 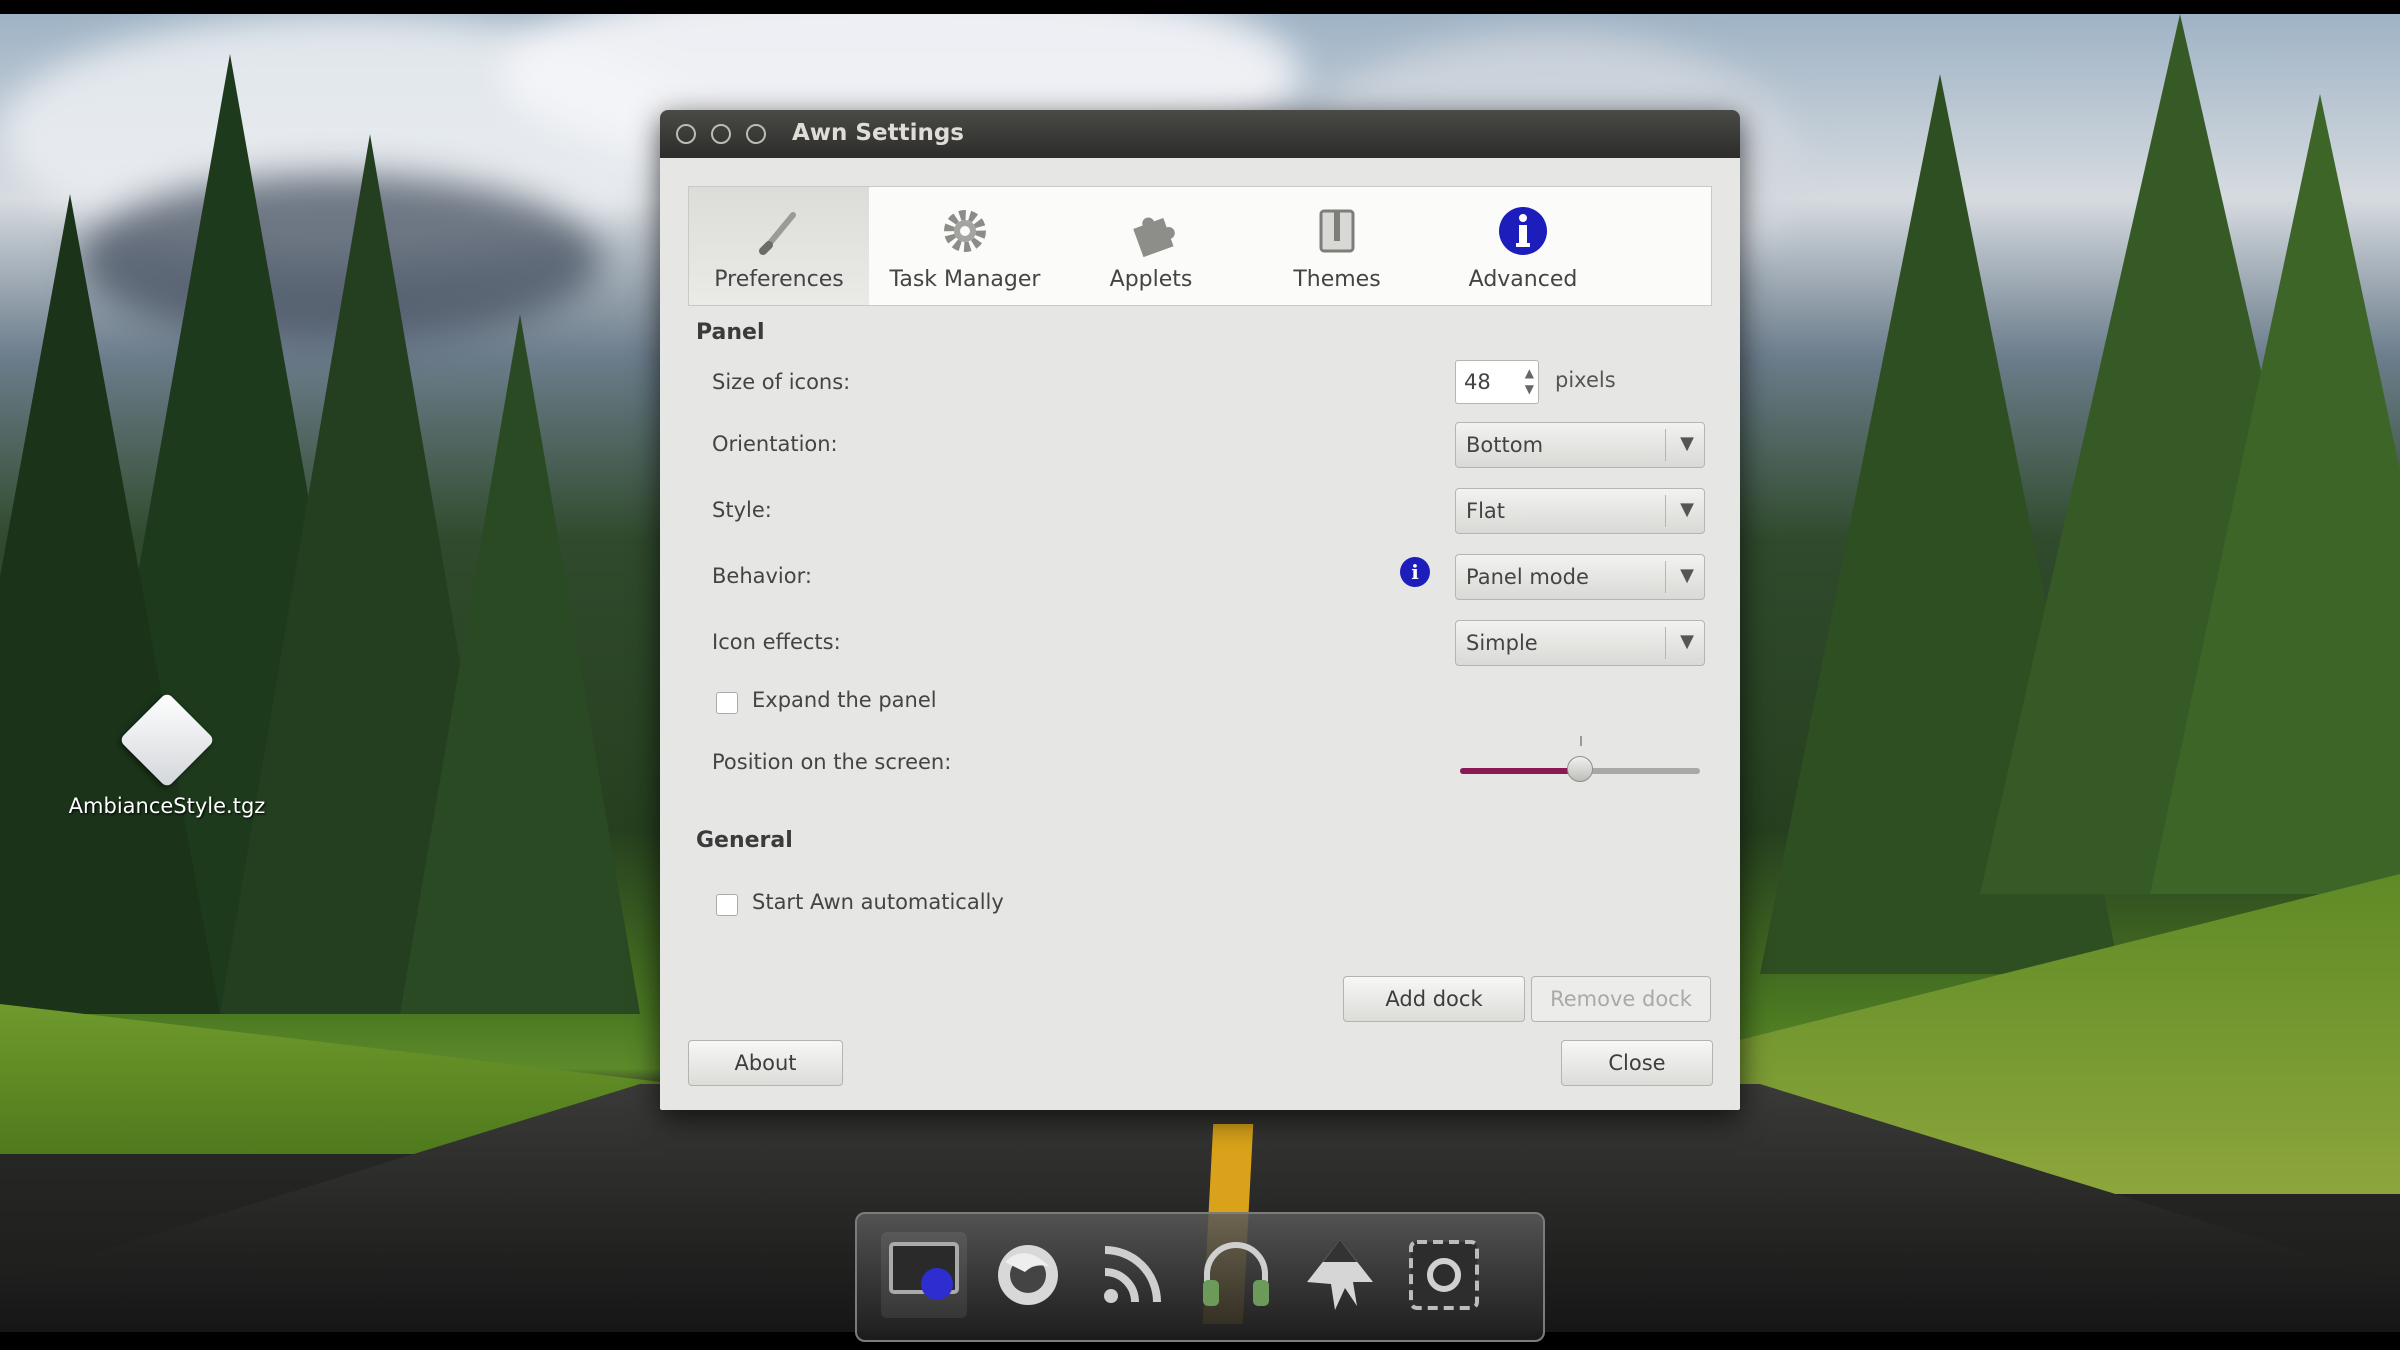 I want to click on style-value: Flat, so click(x=1486, y=511).